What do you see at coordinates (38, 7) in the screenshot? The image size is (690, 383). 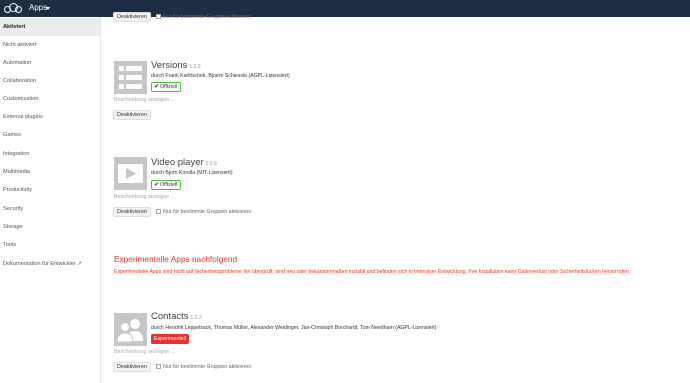 I see `app-menu-title: Apps` at bounding box center [38, 7].